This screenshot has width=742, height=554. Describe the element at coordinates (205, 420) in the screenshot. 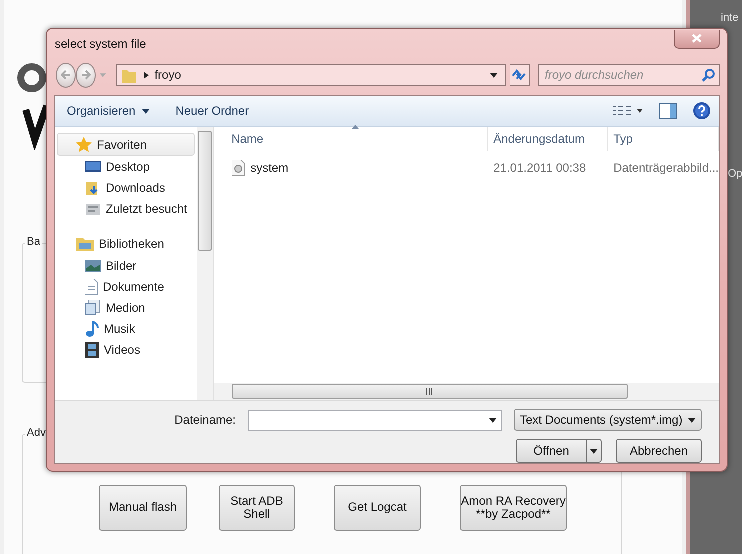

I see `filename-label: Dateiname:` at that location.